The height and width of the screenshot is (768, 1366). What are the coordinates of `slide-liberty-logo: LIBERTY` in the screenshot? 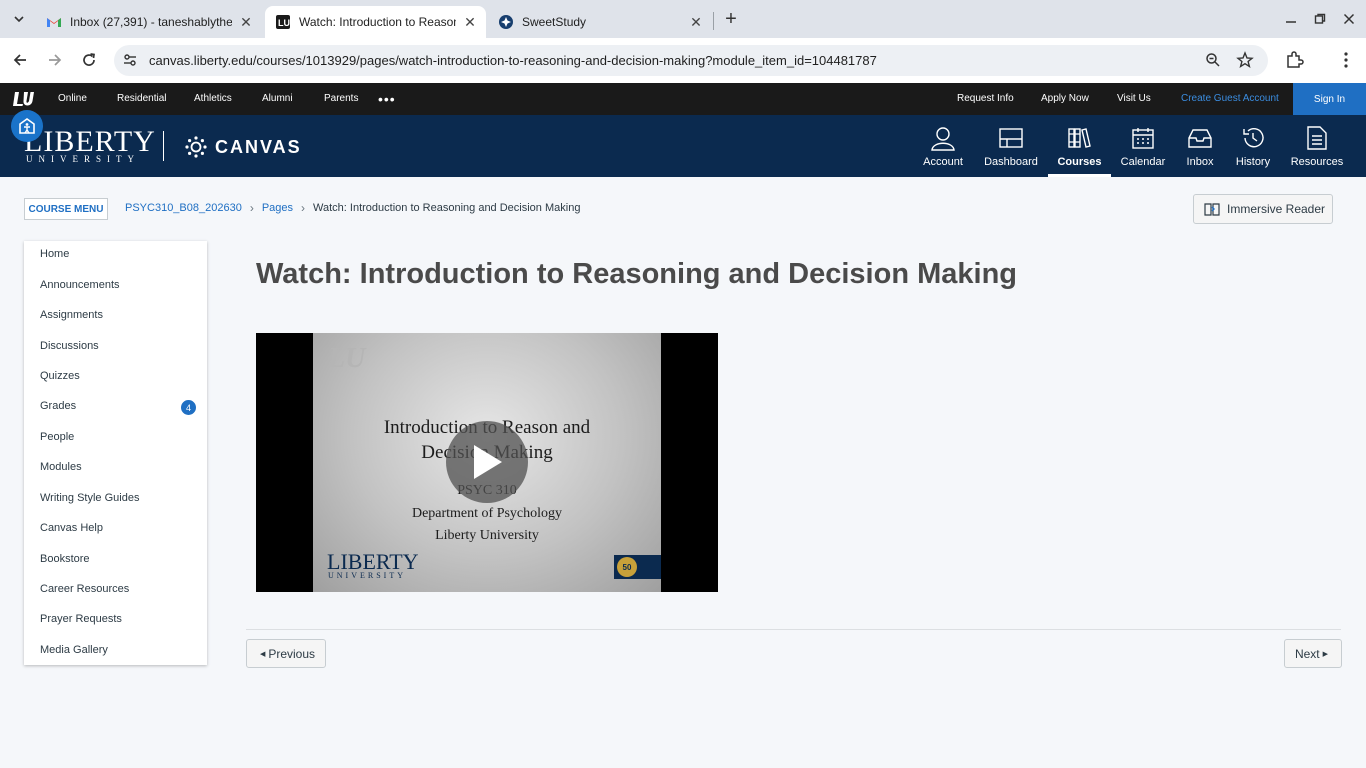 It's located at (373, 561).